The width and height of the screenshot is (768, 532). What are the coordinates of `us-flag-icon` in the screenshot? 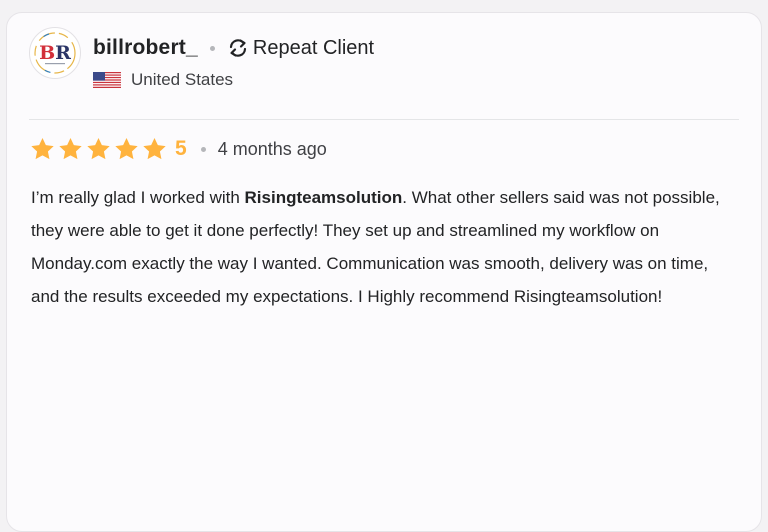 It's located at (107, 80).